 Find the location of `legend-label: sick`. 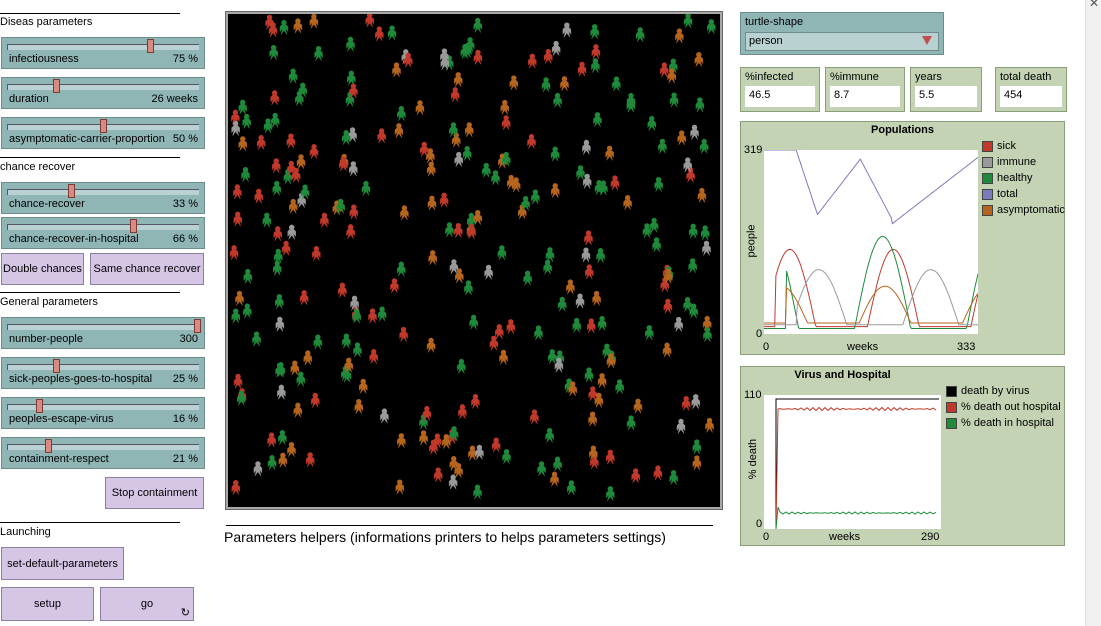

legend-label: sick is located at coordinates (1006, 146).